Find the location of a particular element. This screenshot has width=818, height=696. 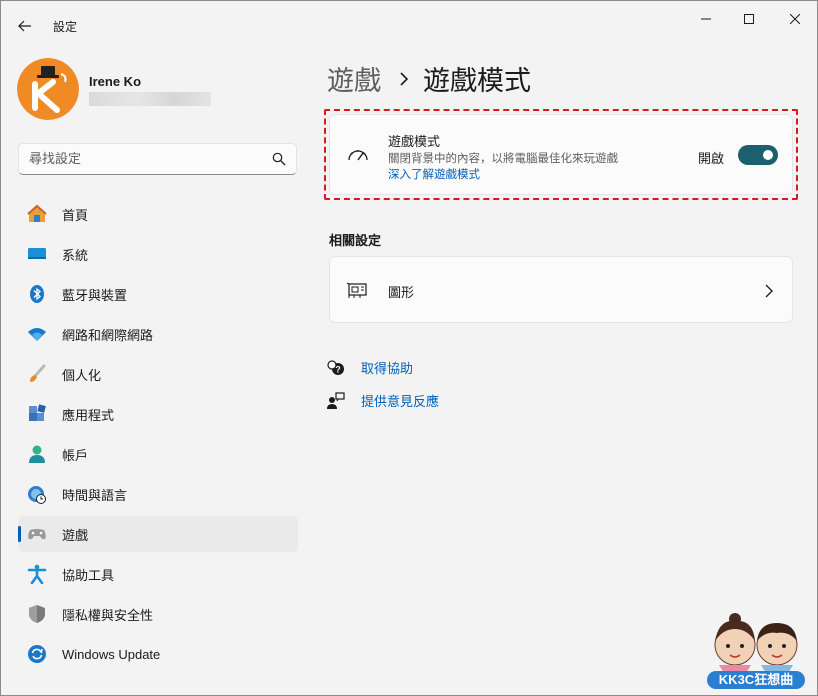

gamepad-icon is located at coordinates (37, 534).